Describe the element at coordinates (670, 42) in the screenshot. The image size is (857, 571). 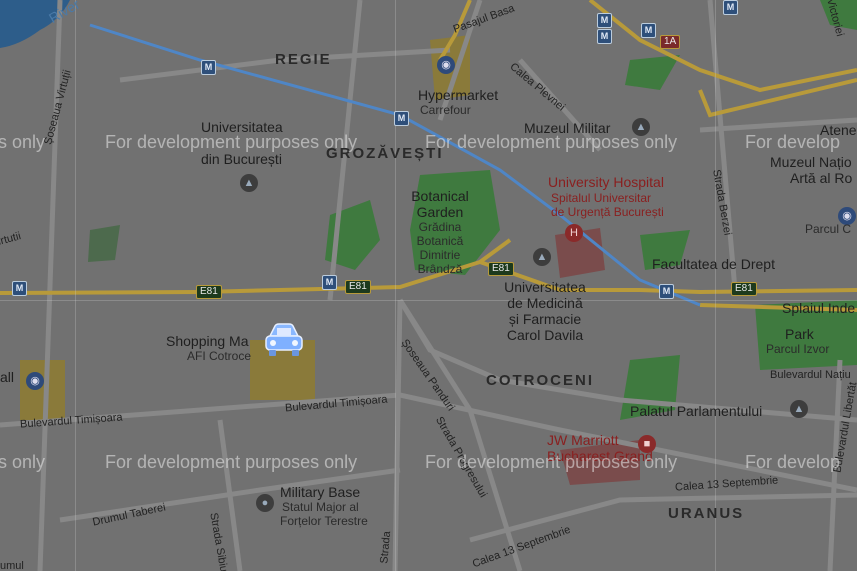
I see `road-shield-1a: 1A` at that location.